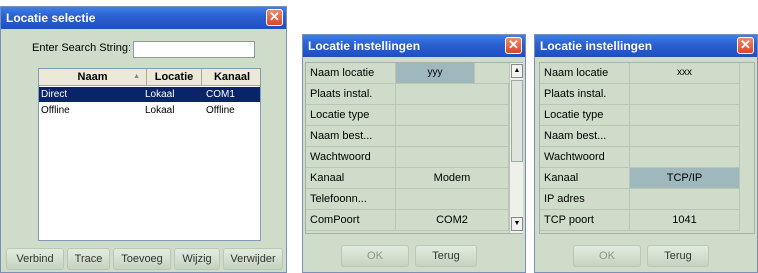 This screenshot has width=758, height=273. Describe the element at coordinates (685, 73) in the screenshot. I see `setting-value: xxx` at that location.